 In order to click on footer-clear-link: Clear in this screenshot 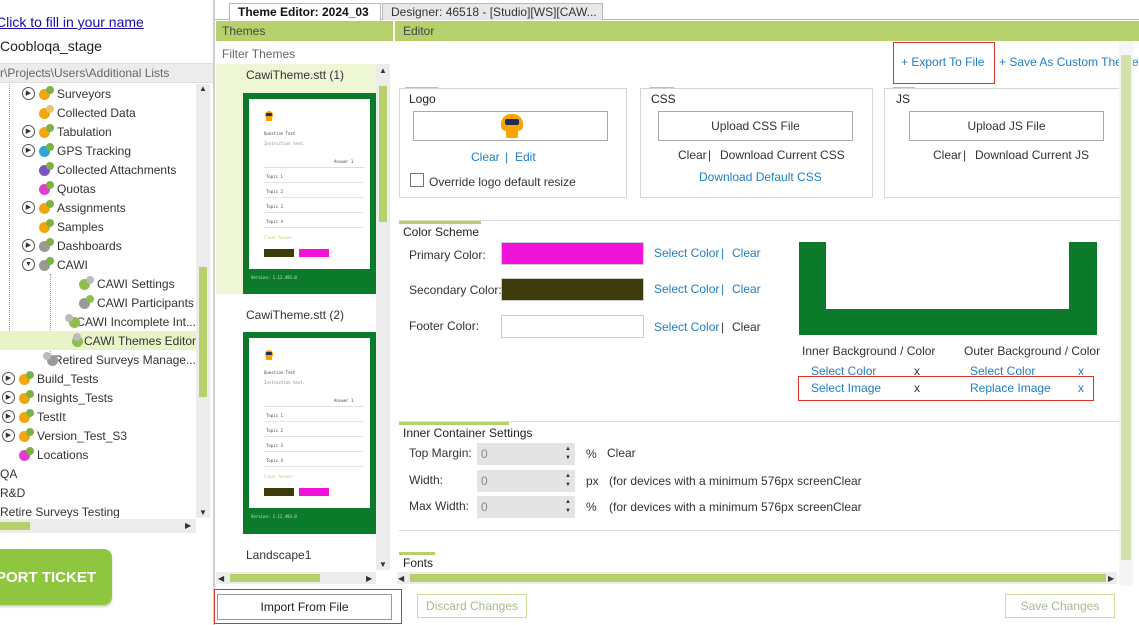, I will do `click(746, 327)`.